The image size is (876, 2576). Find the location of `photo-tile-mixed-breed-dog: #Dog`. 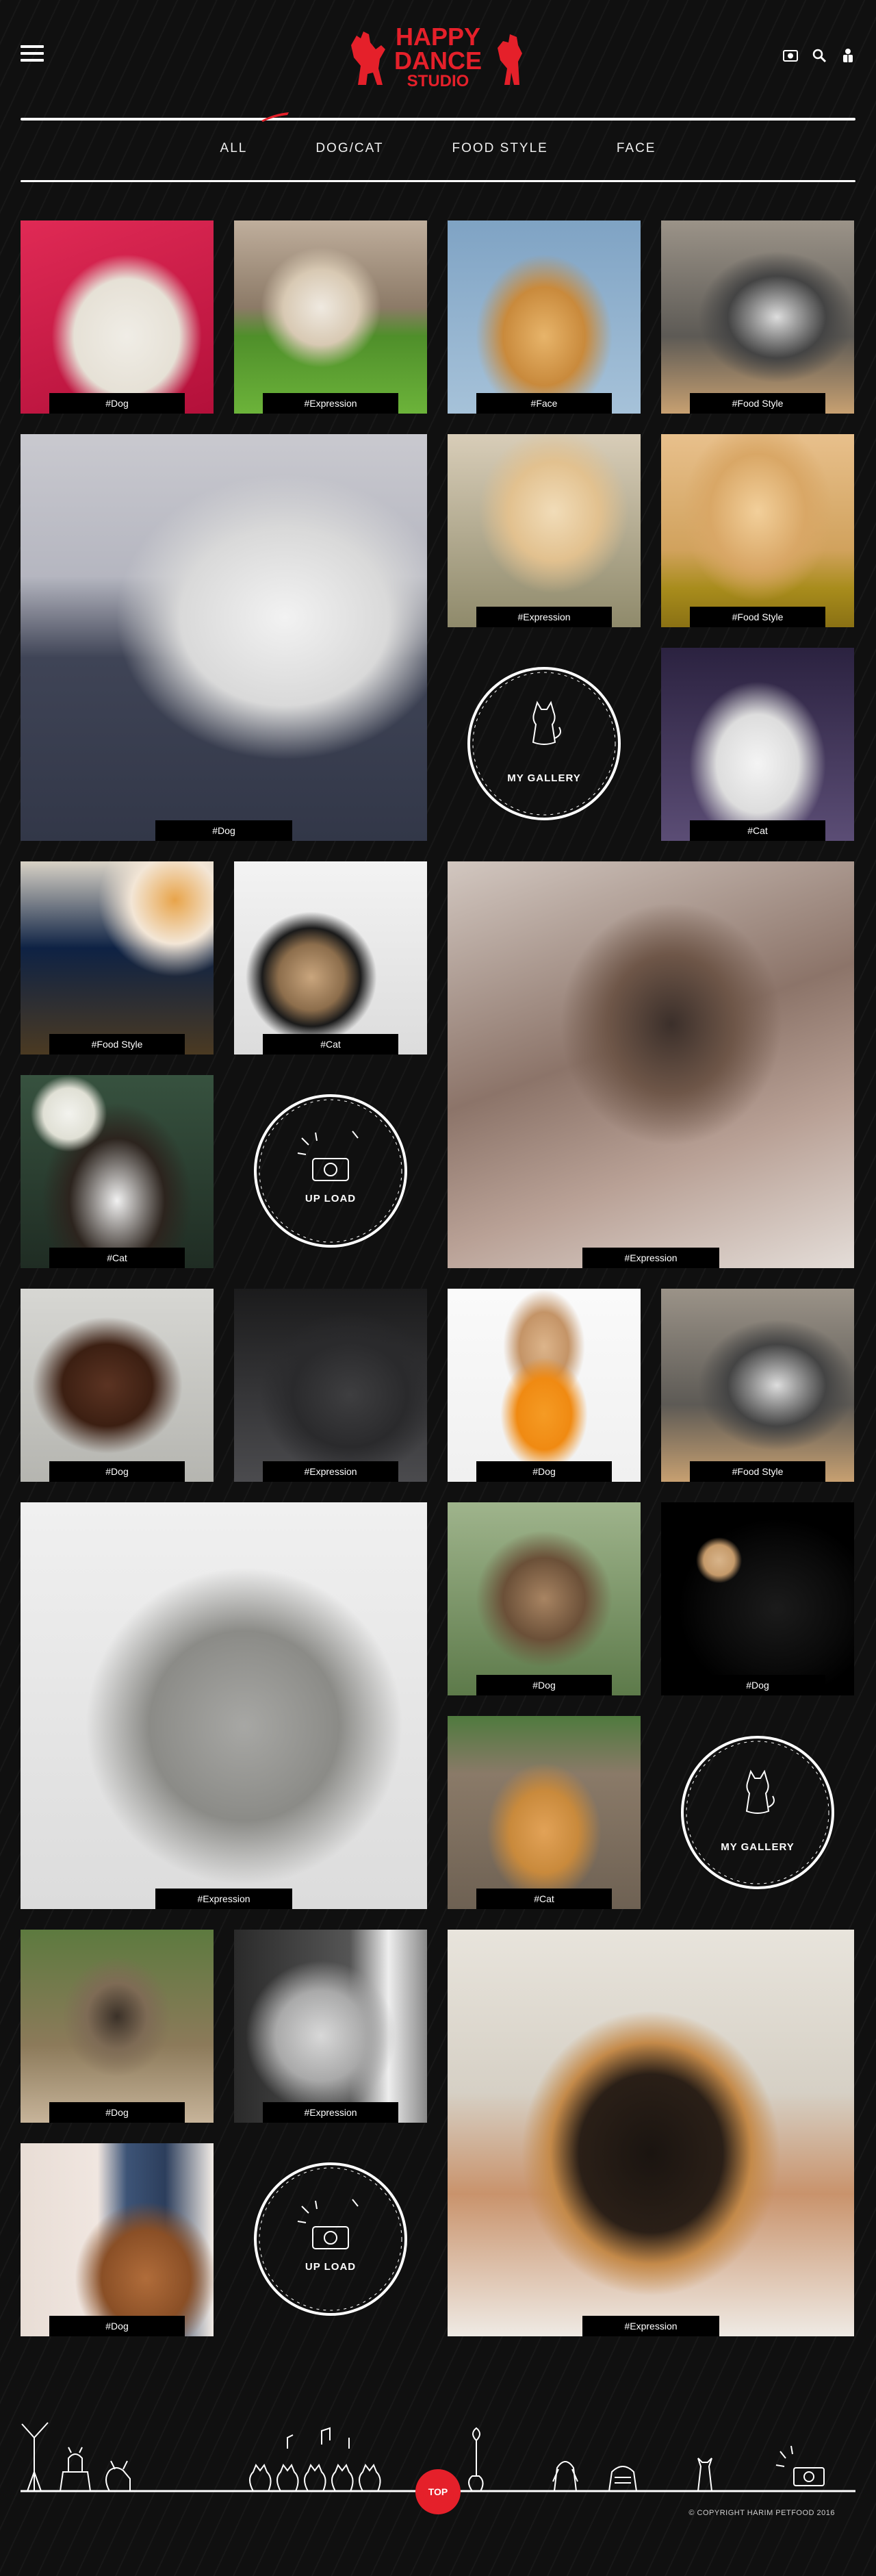

photo-tile-mixed-breed-dog: #Dog is located at coordinates (544, 1598).